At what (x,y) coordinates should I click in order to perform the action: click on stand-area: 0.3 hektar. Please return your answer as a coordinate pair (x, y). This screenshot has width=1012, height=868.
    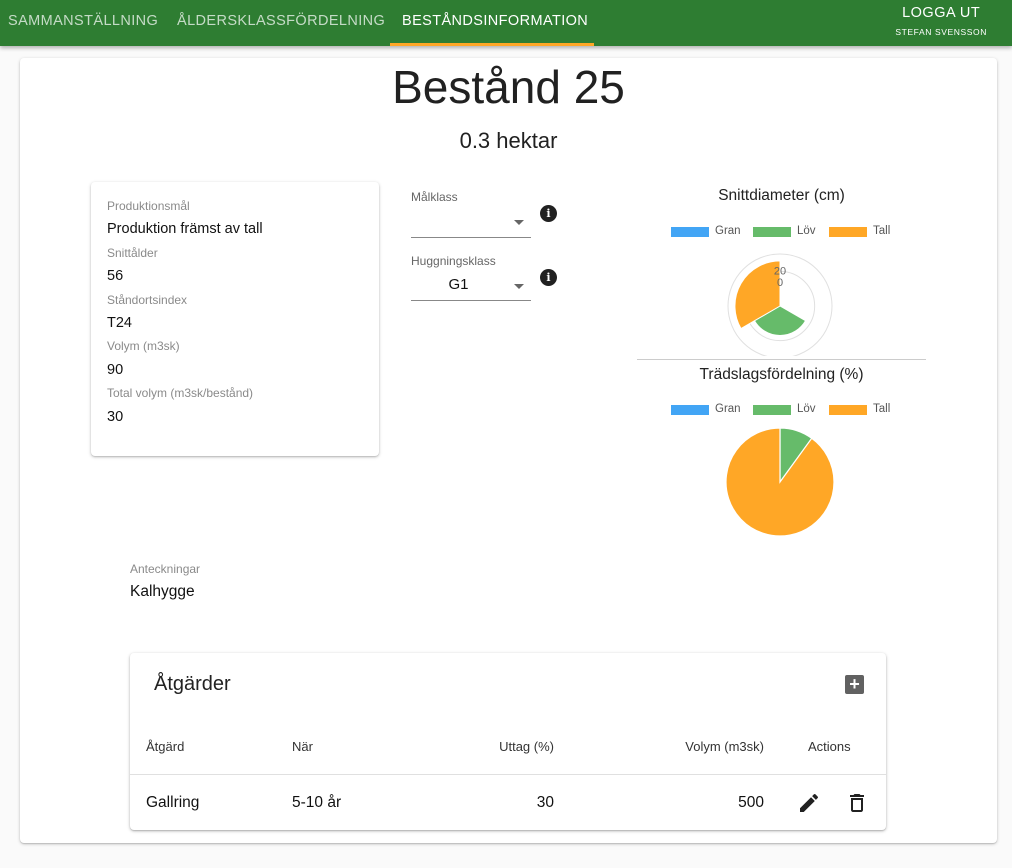
    Looking at the image, I should click on (508, 140).